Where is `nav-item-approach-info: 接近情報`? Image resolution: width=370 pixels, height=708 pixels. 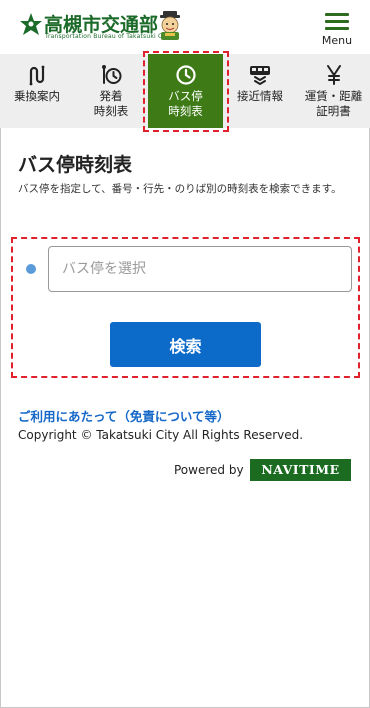 nav-item-approach-info: 接近情報 is located at coordinates (260, 91).